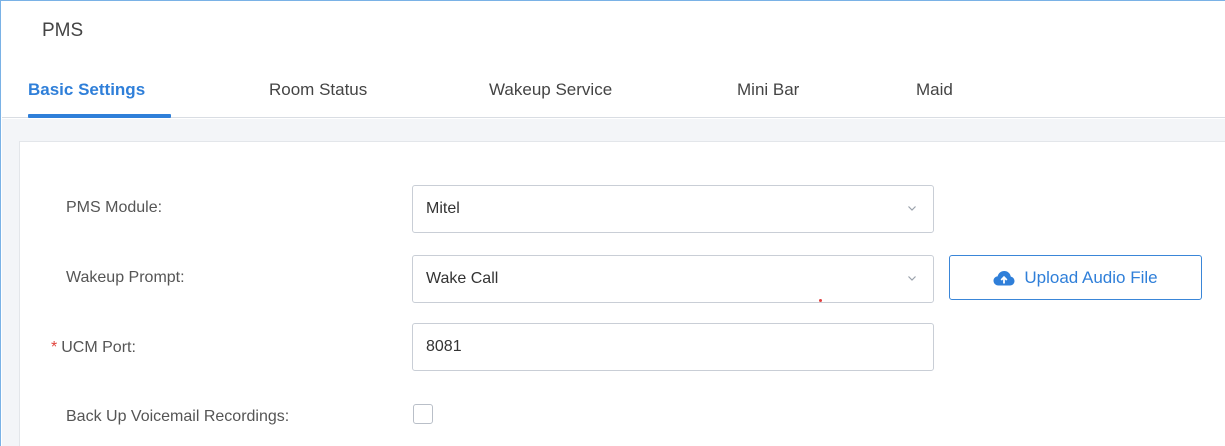 The width and height of the screenshot is (1225, 446). Describe the element at coordinates (98, 347) in the screenshot. I see `ucm-port-label: UCM Port:` at that location.